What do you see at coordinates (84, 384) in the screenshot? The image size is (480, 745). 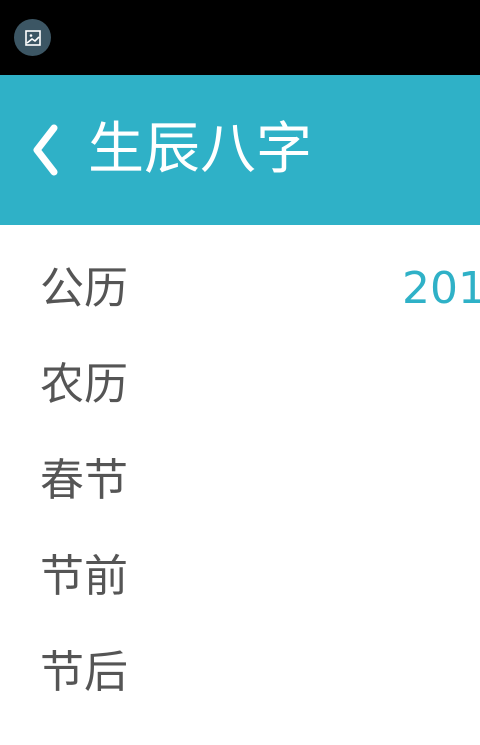 I see `row-label-lunar: 农历` at bounding box center [84, 384].